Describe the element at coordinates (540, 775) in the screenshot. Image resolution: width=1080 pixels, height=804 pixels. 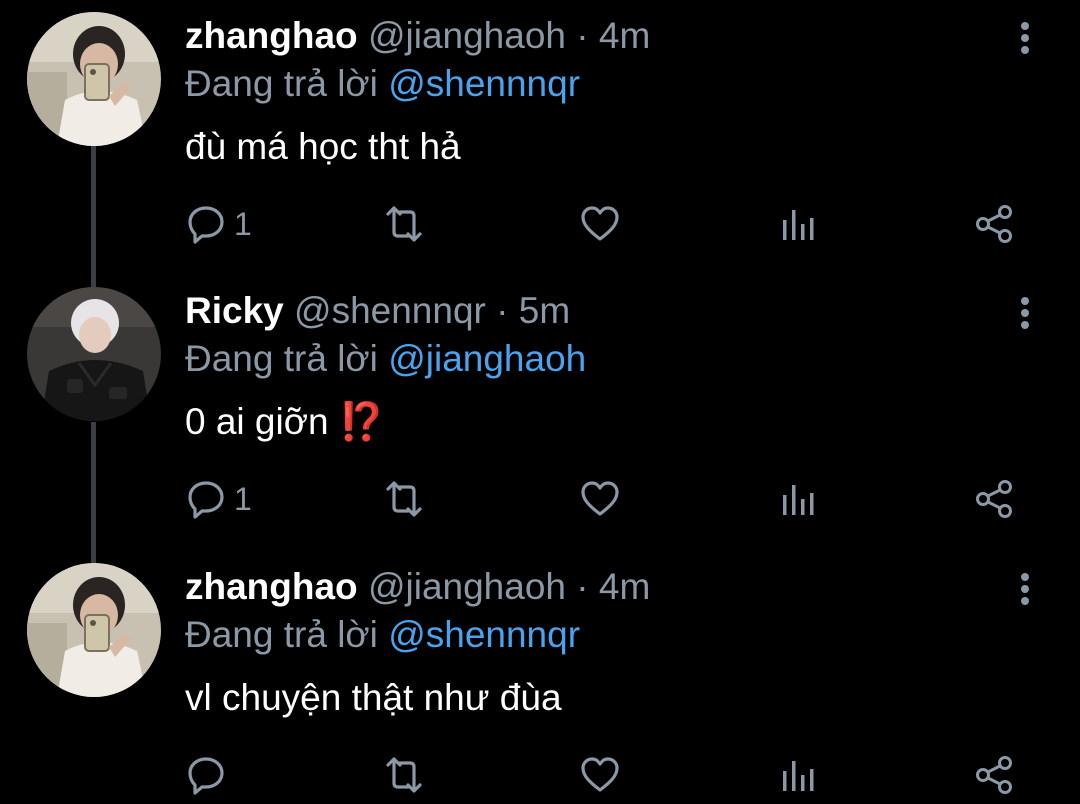
I see `tweet-action-bar` at that location.